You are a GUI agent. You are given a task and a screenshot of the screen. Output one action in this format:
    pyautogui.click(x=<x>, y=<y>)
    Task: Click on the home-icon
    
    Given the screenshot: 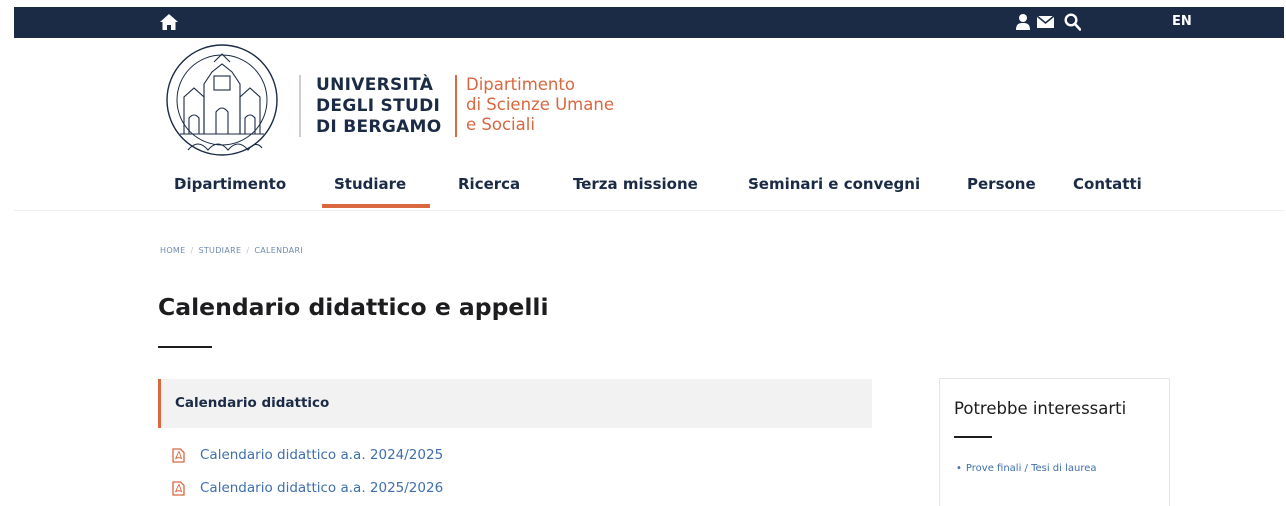 What is the action you would take?
    pyautogui.click(x=169, y=22)
    